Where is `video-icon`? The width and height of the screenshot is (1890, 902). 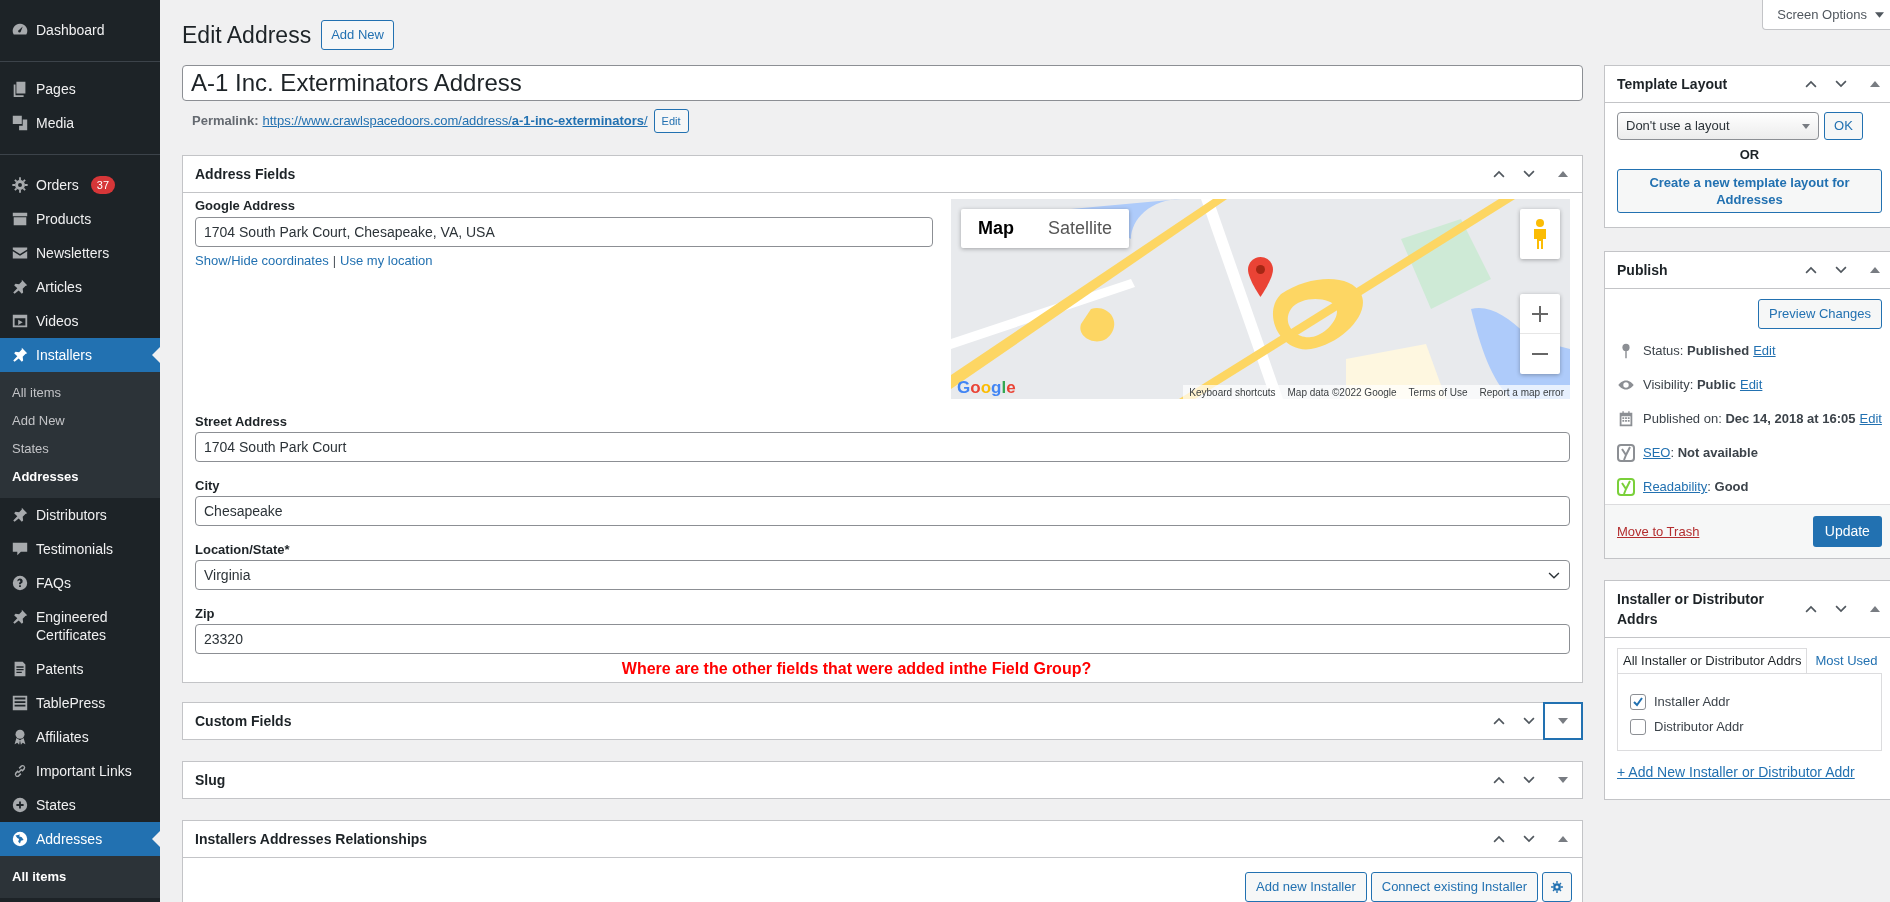
video-icon is located at coordinates (20, 321).